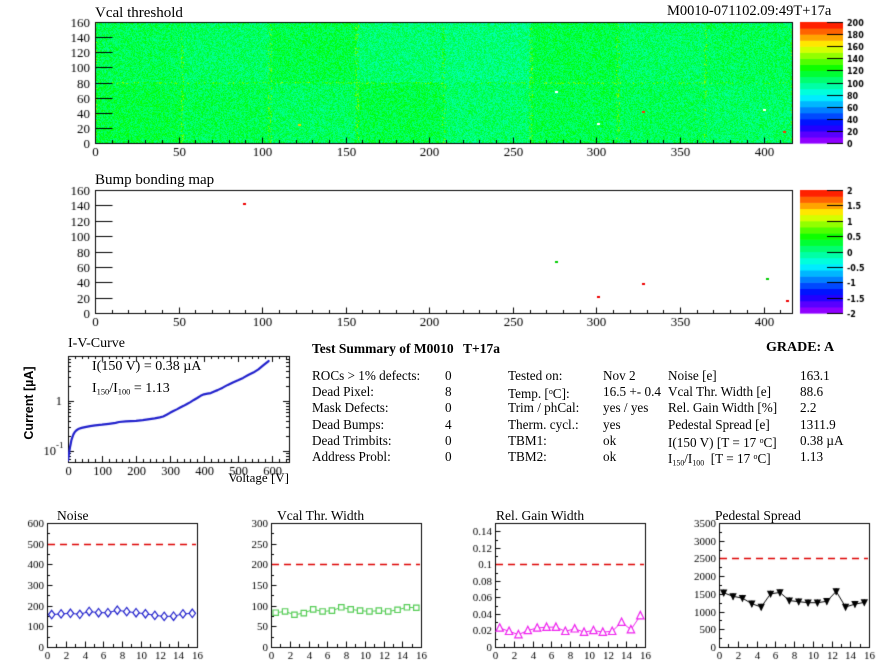  I want to click on summary-label: I(150 V) [T = 17 oC], so click(722, 442).